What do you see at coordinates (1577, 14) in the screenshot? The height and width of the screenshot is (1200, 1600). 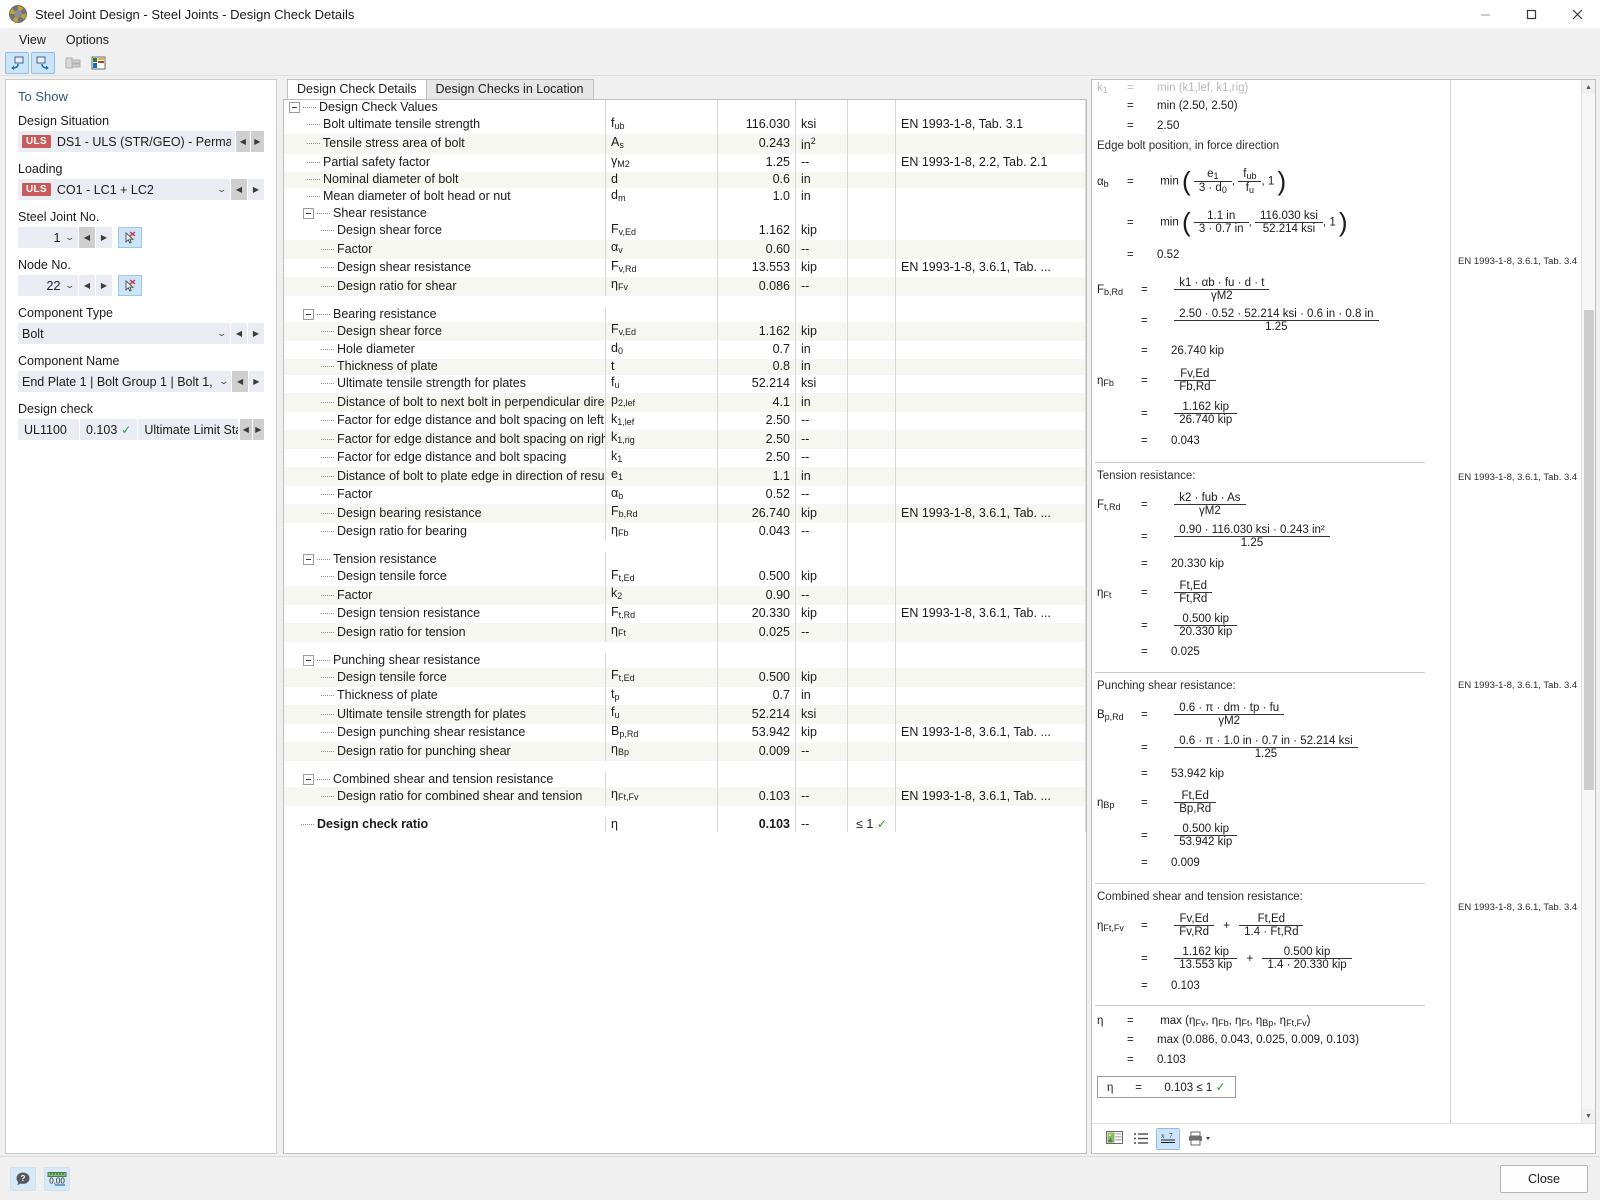 I see `close-window-button` at bounding box center [1577, 14].